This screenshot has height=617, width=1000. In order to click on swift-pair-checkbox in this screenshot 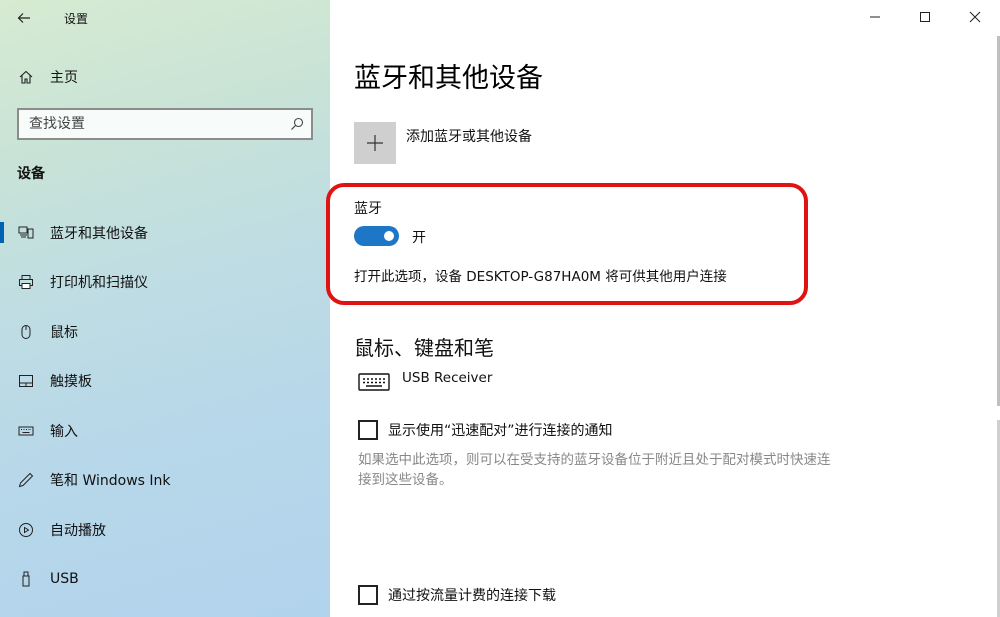, I will do `click(368, 430)`.